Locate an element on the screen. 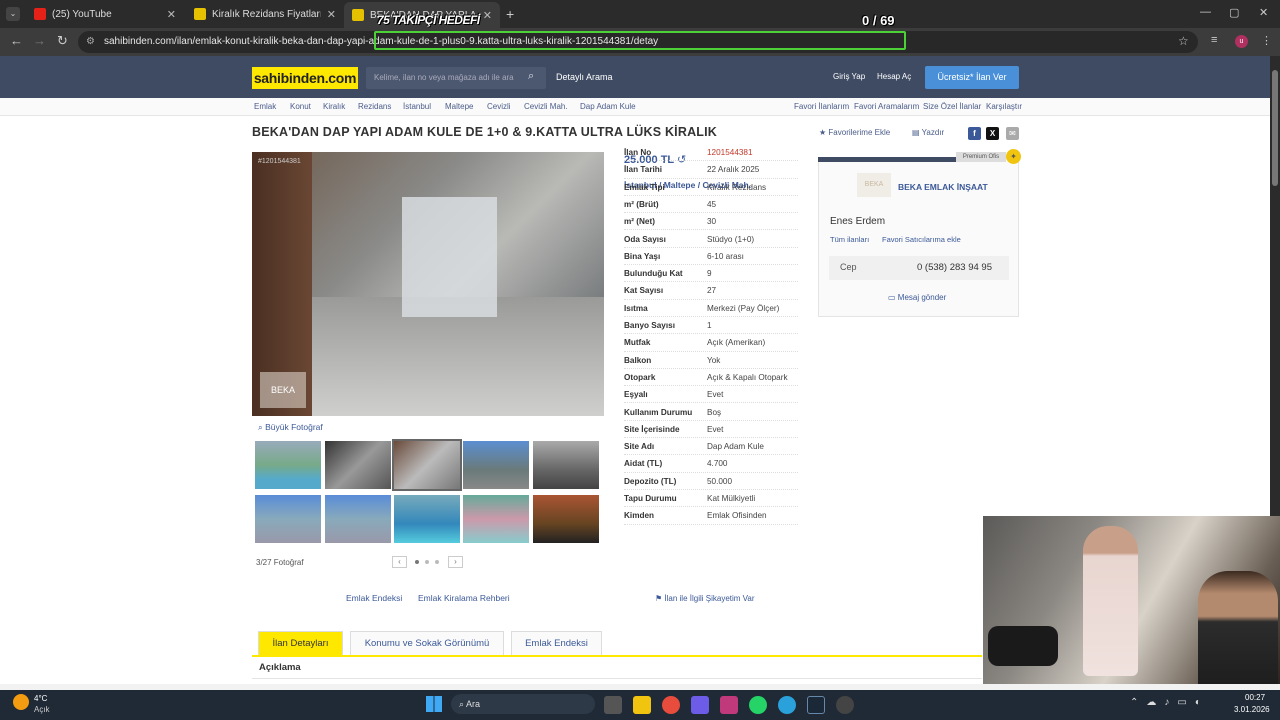 The image size is (1280, 720). phone-box: Cep 0 (538) 283 94 95 is located at coordinates (919, 268).